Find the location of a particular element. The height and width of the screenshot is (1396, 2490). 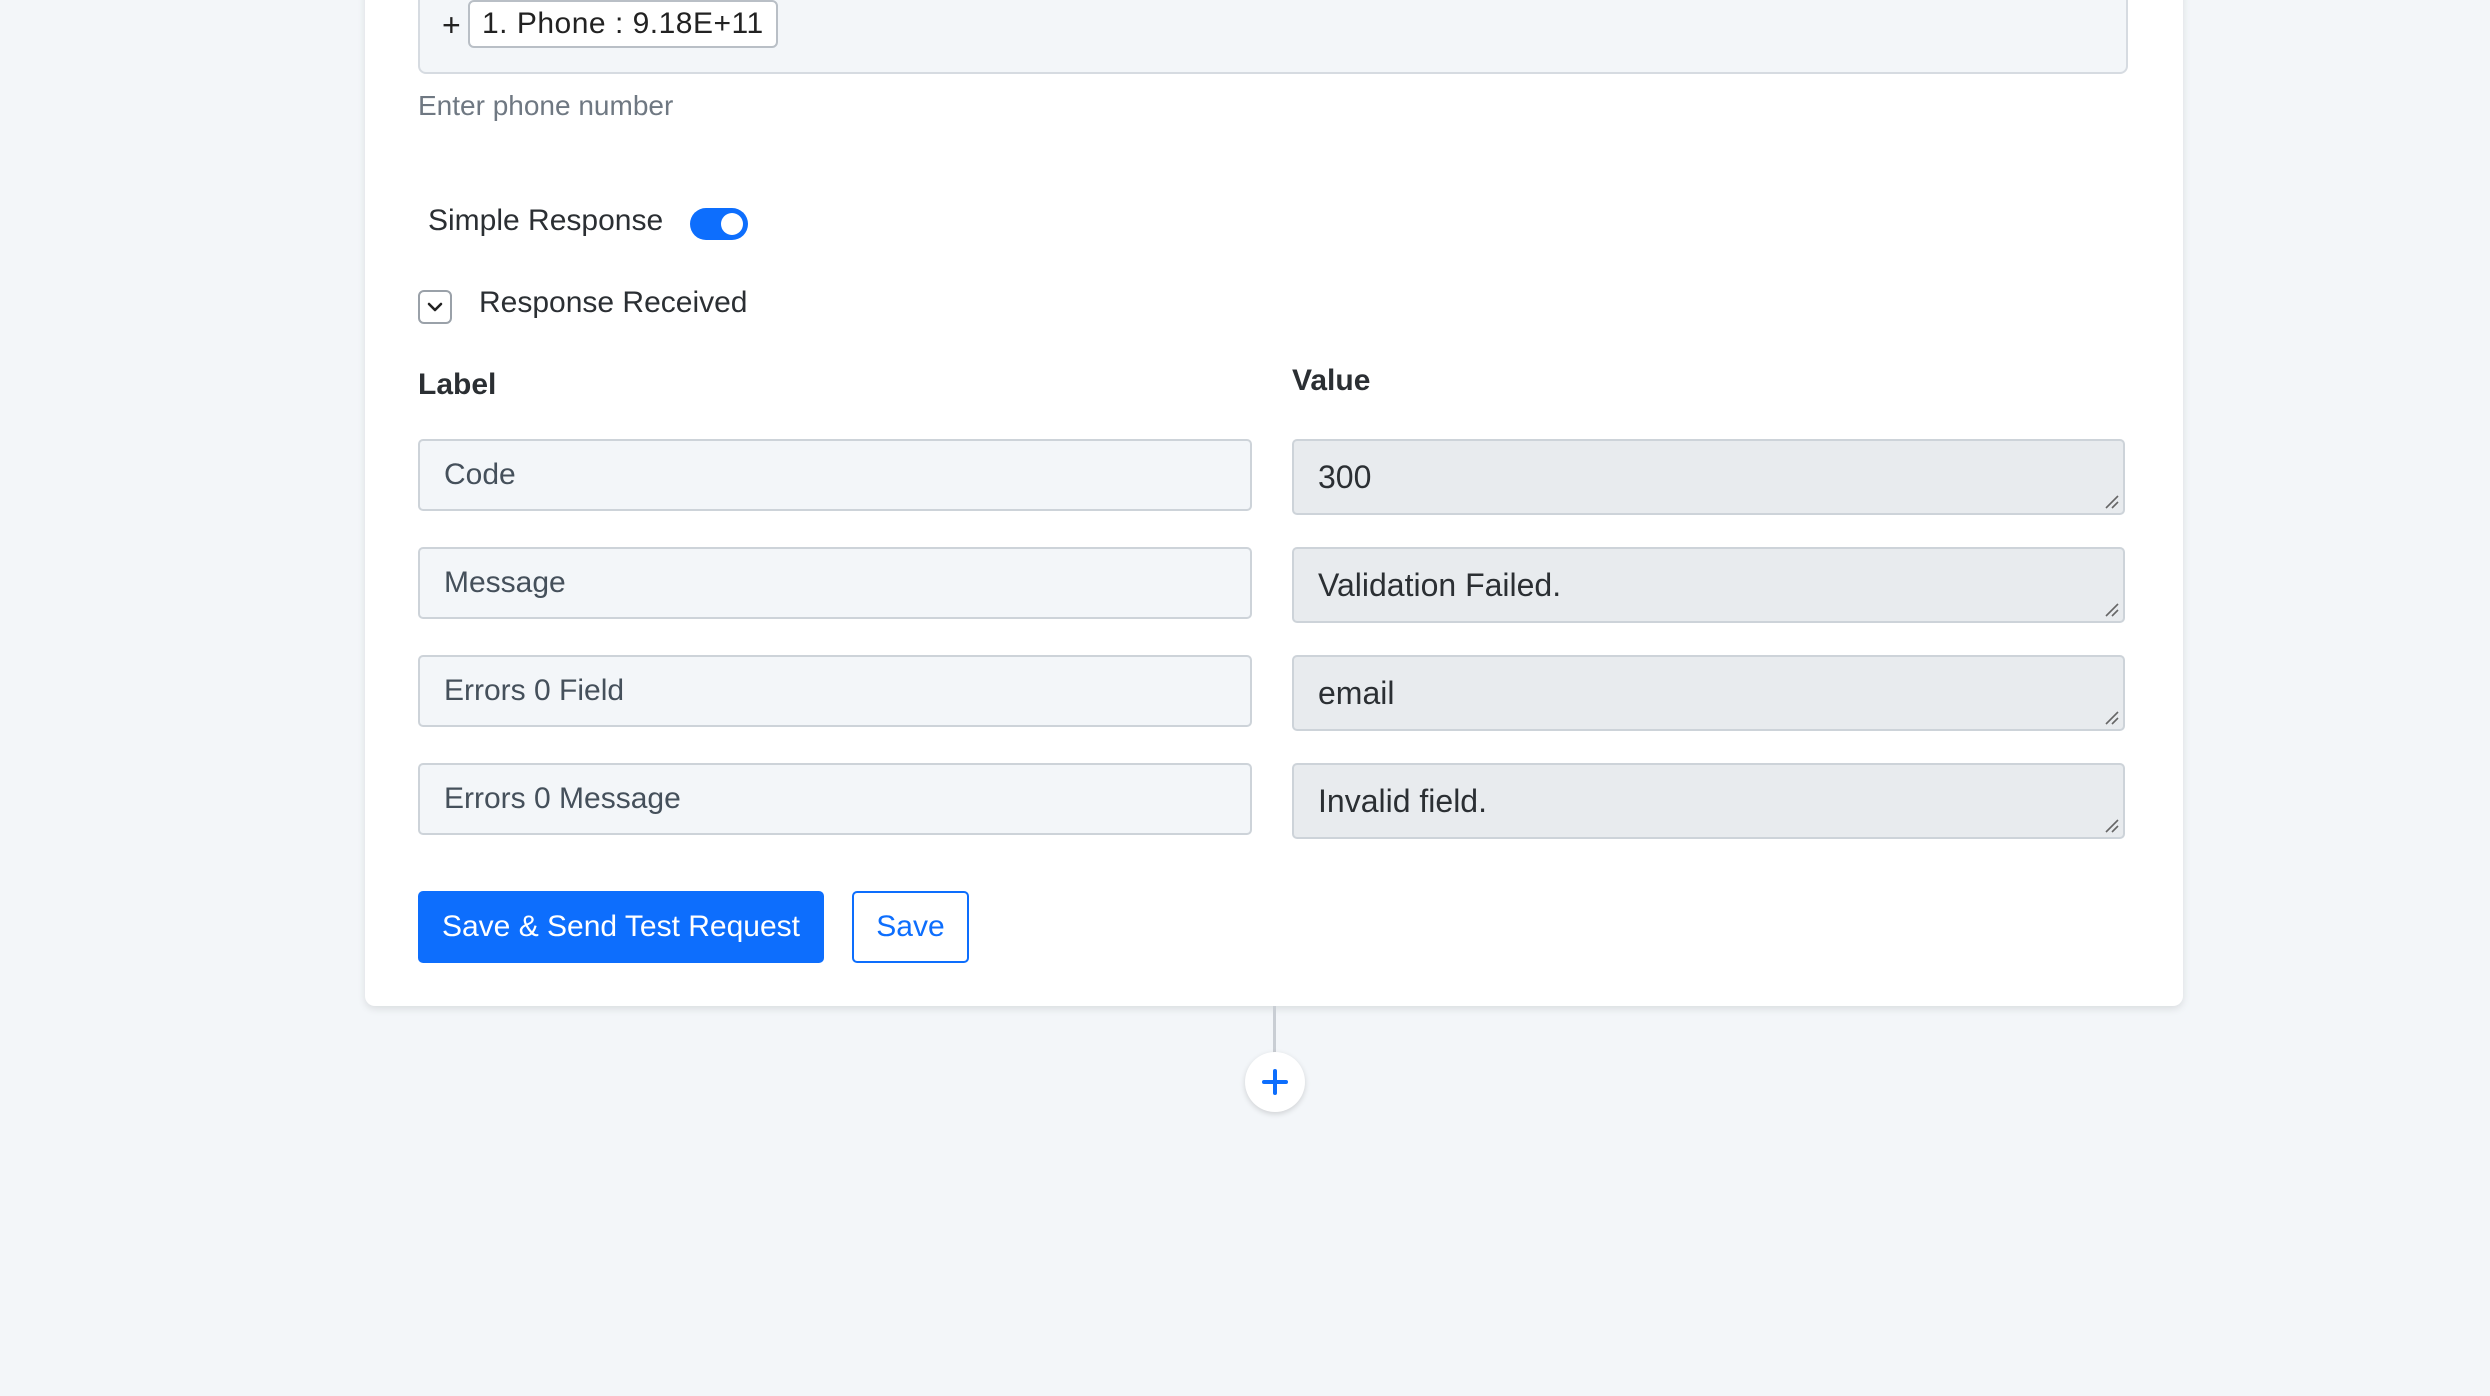

label-input-code: Code is located at coordinates (835, 475).